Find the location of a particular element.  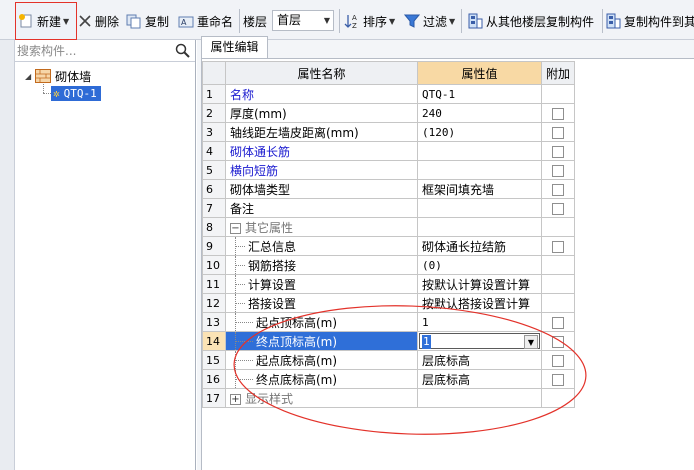

table-row: 6 砌体墙类型 框架间填充墙 is located at coordinates (389, 189).